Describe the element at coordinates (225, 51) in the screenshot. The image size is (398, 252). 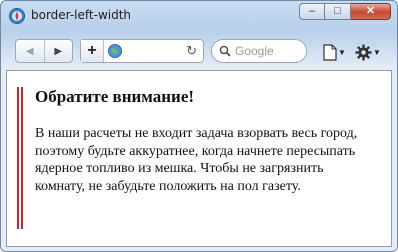
I see `search-icon` at that location.